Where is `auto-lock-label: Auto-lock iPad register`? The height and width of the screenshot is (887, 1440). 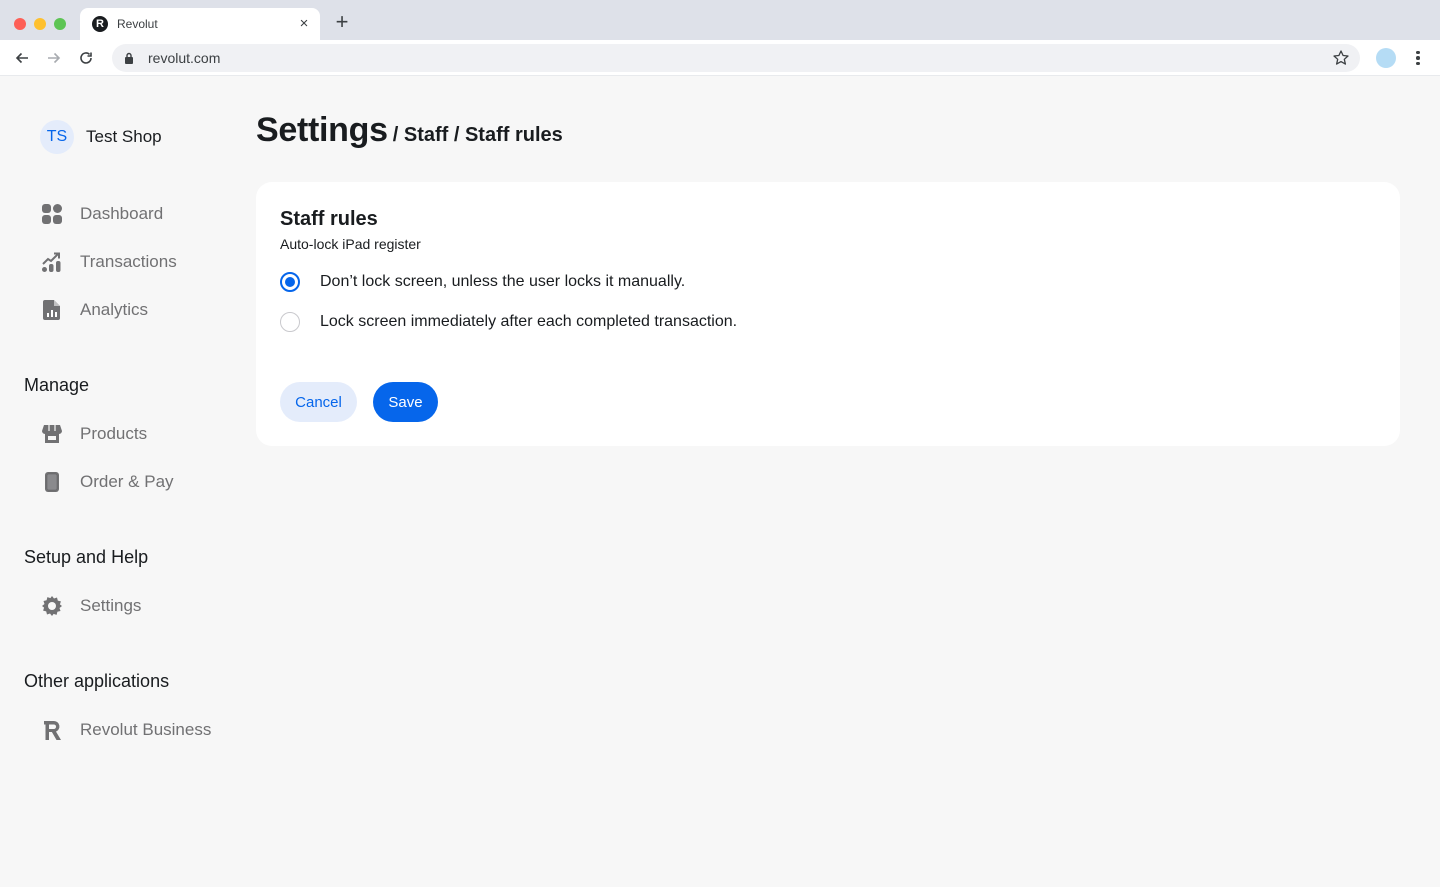 auto-lock-label: Auto-lock iPad register is located at coordinates (350, 244).